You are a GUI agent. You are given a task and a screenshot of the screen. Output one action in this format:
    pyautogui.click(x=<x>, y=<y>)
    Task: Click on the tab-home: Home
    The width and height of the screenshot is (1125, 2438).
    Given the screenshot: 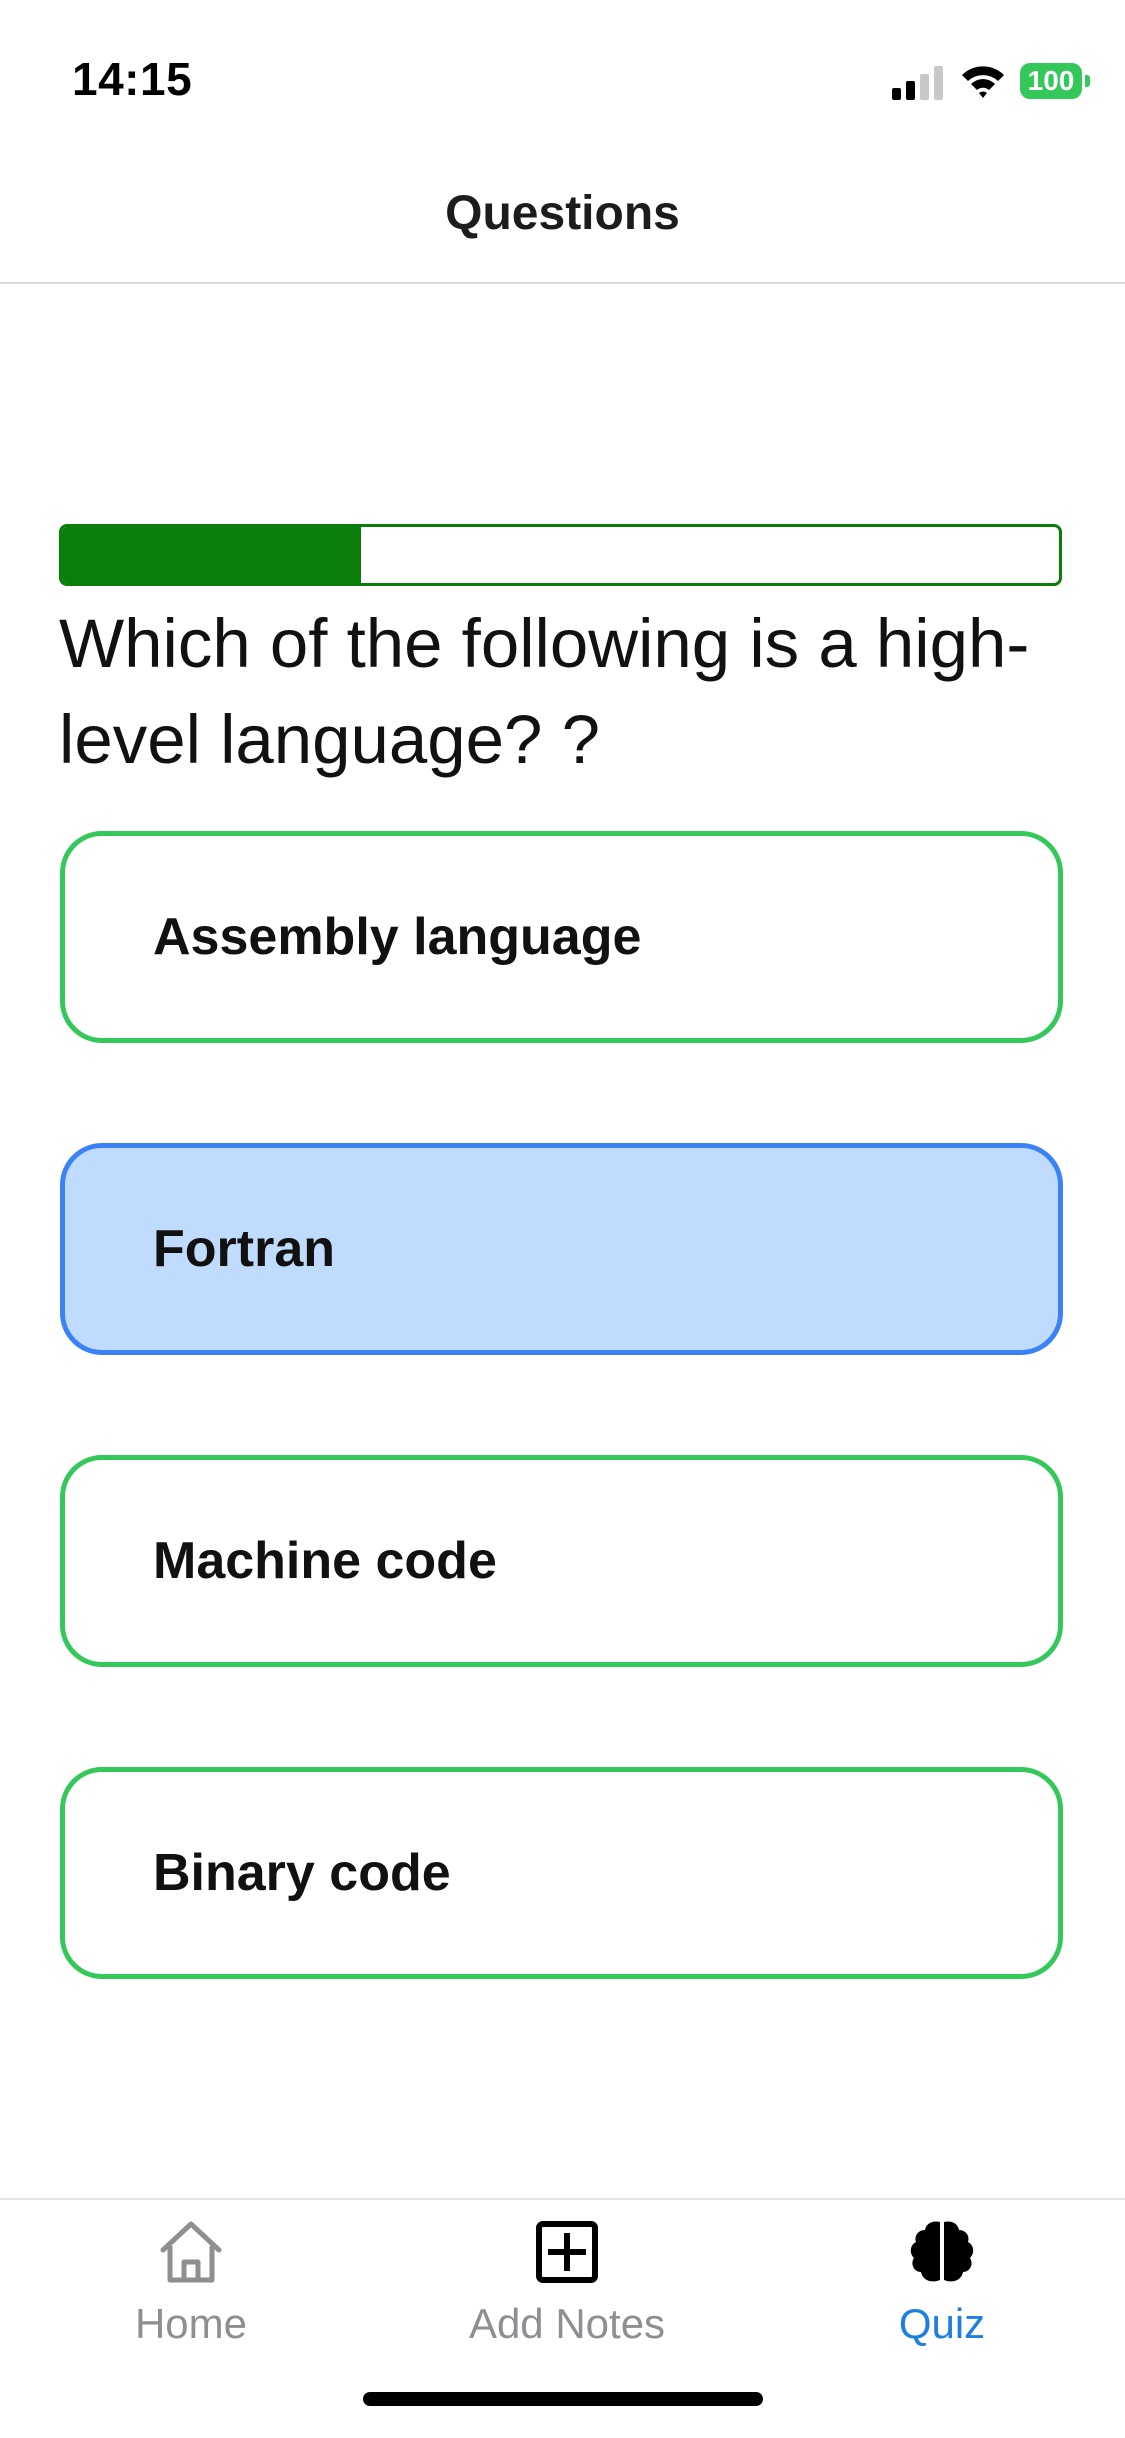 What is the action you would take?
    pyautogui.click(x=191, y=2275)
    